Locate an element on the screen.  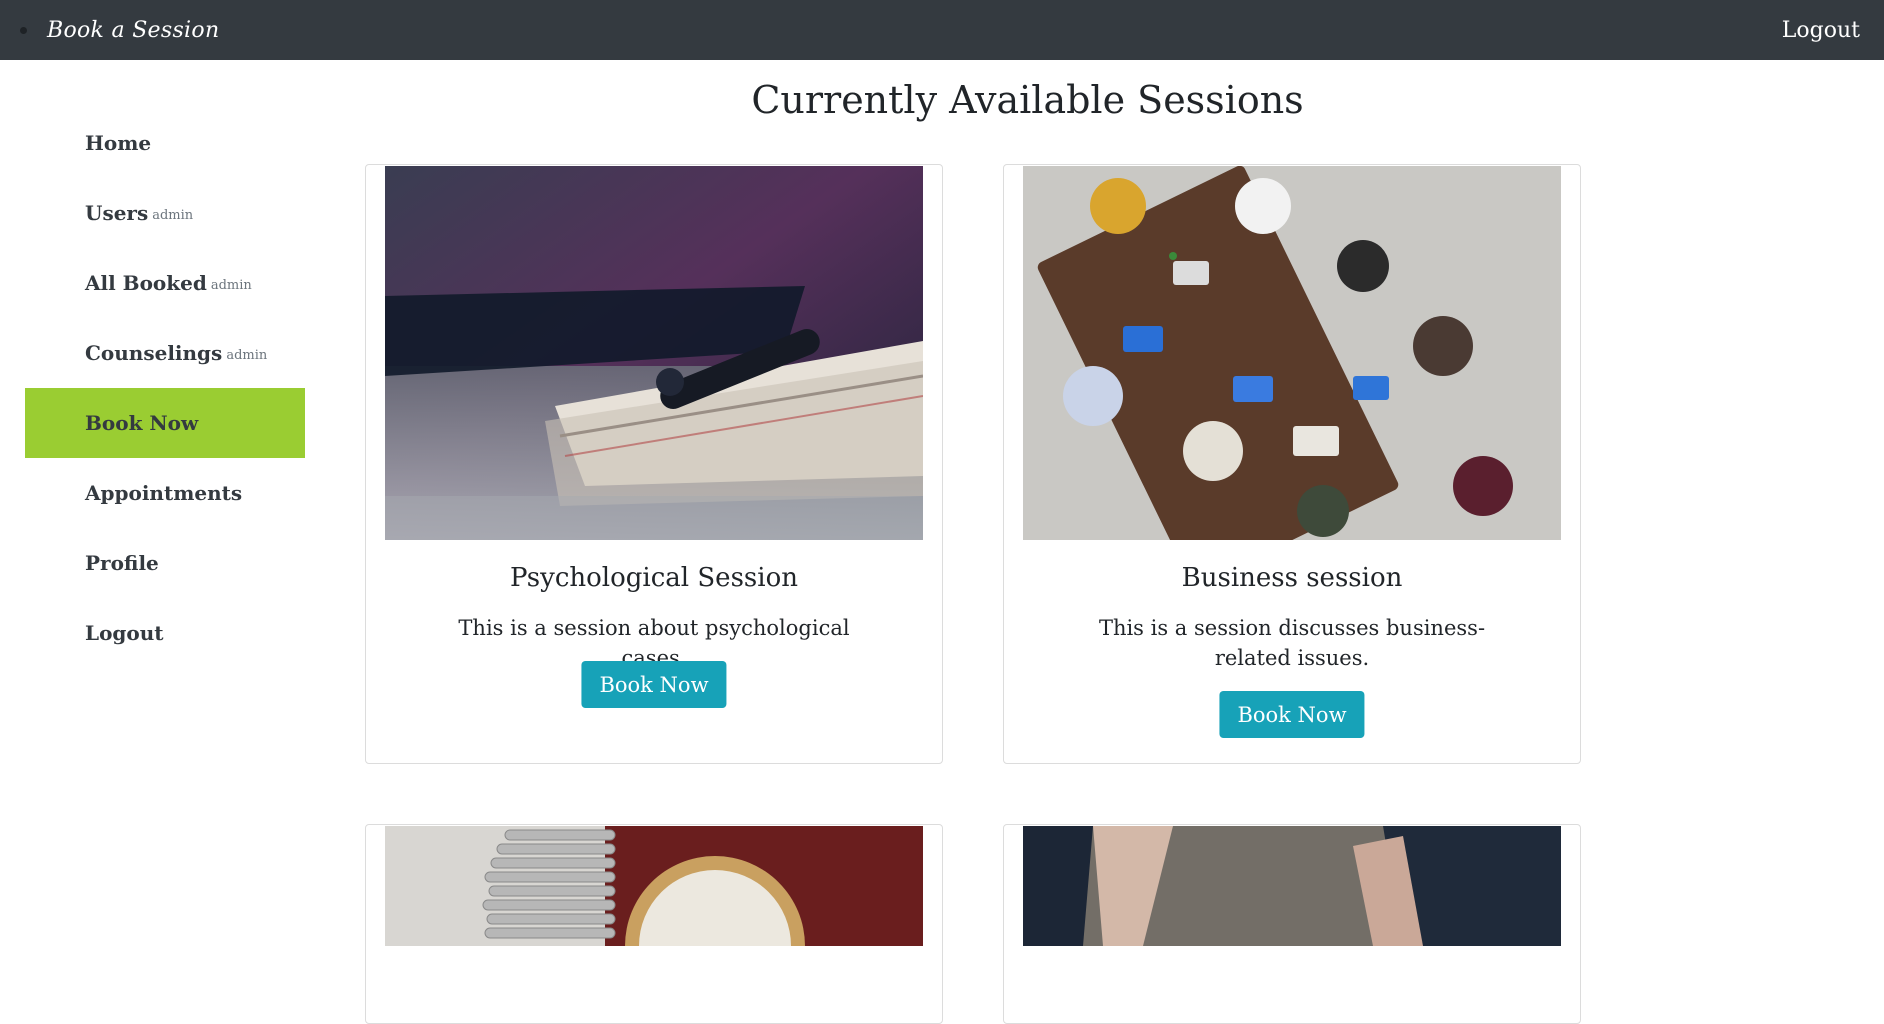
sidebar-item-counselings: Counselings admin is located at coordinates (165, 353).